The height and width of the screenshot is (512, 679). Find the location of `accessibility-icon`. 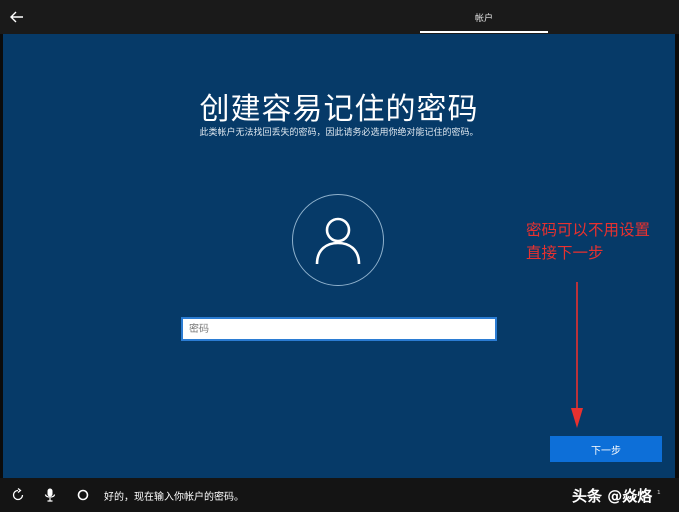

accessibility-icon is located at coordinates (18, 494).